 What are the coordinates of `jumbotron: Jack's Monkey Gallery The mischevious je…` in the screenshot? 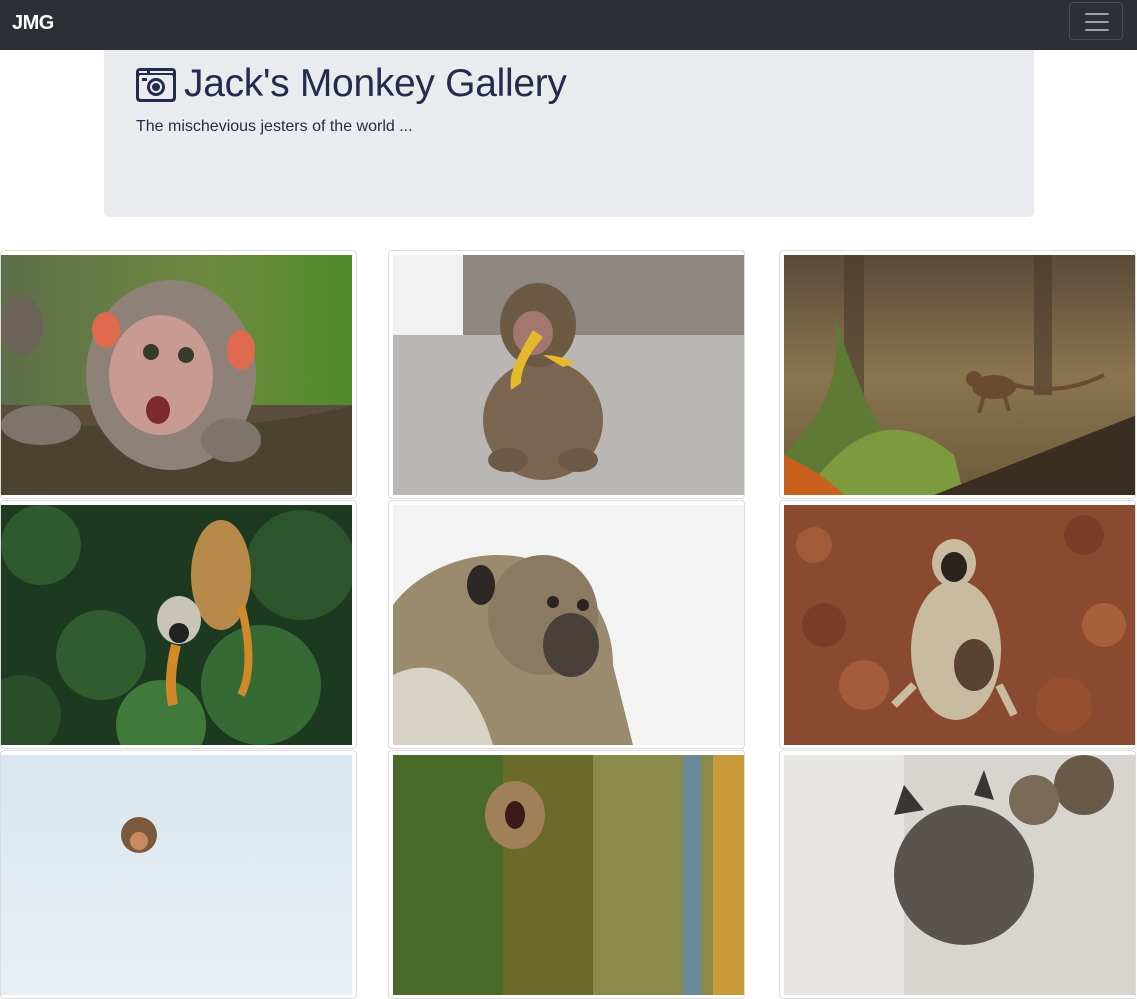 It's located at (569, 133).